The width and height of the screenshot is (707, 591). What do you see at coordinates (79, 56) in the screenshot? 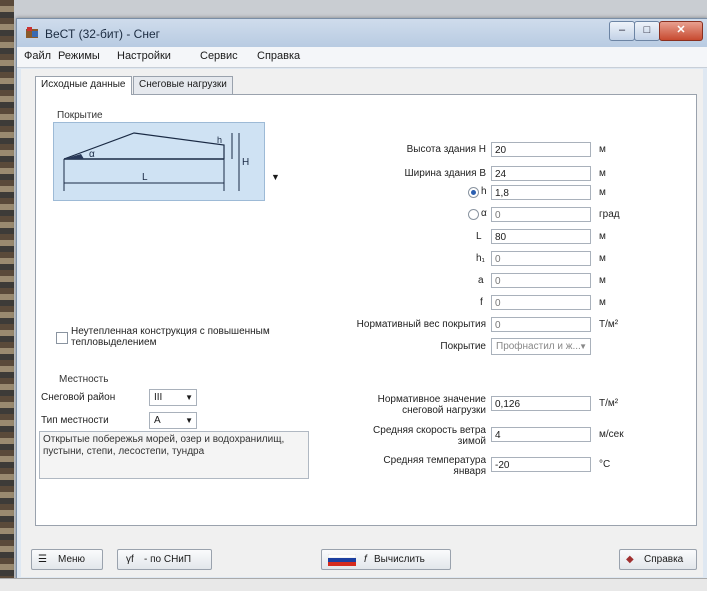
I see `menu-modes: Режимы` at bounding box center [79, 56].